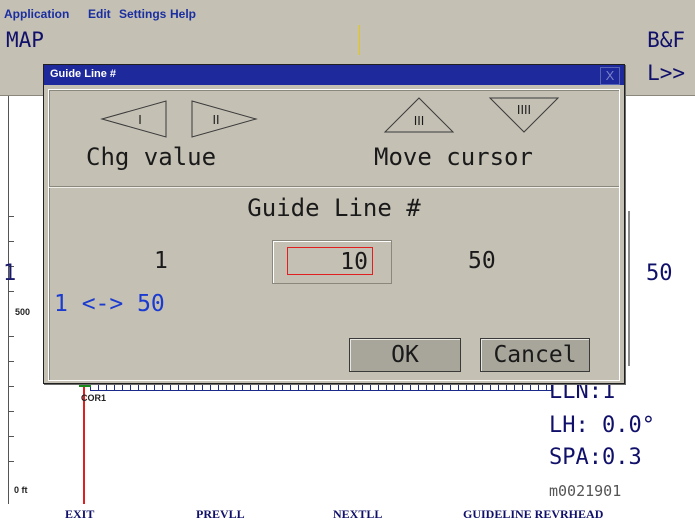 The width and height of the screenshot is (695, 523). Describe the element at coordinates (405, 355) in the screenshot. I see `ok-button: OK` at that location.